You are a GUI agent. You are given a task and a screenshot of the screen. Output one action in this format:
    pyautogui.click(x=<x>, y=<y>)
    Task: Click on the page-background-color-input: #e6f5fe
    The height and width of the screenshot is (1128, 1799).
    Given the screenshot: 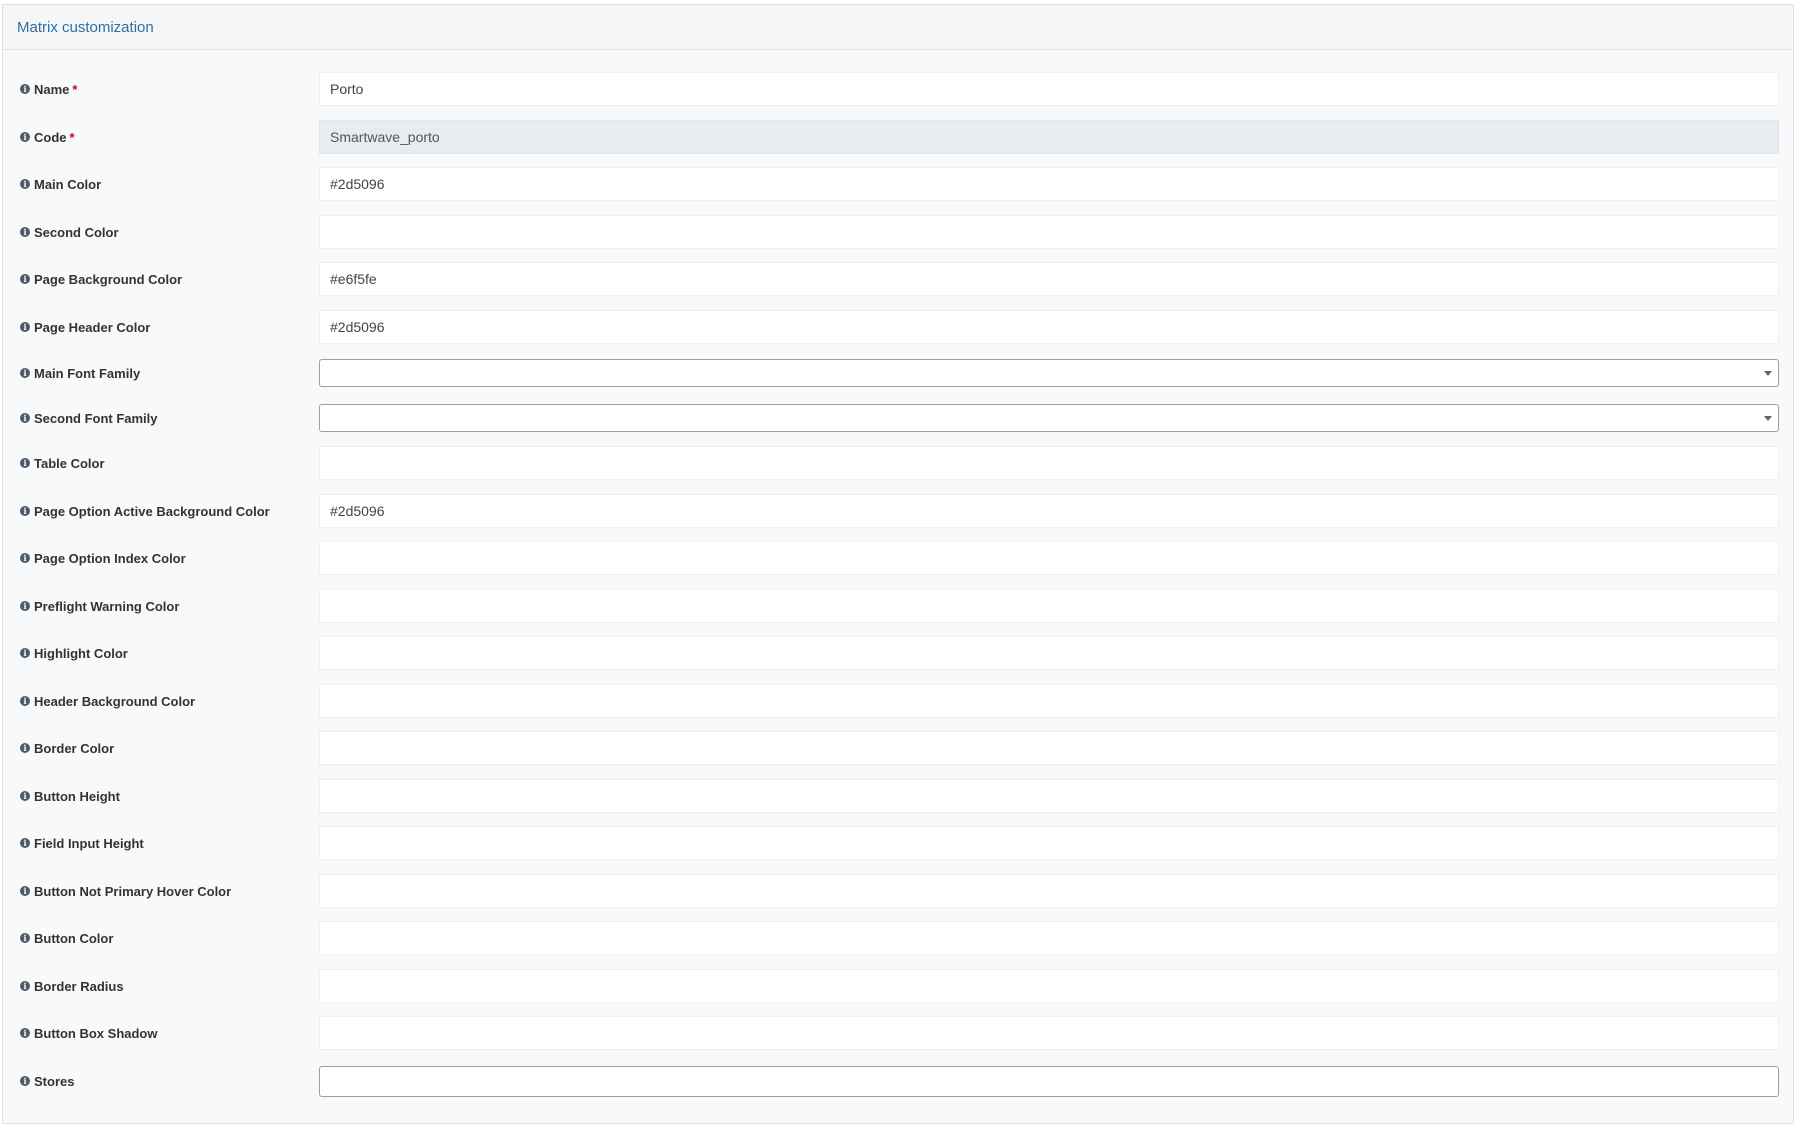 What is the action you would take?
    pyautogui.click(x=1049, y=279)
    